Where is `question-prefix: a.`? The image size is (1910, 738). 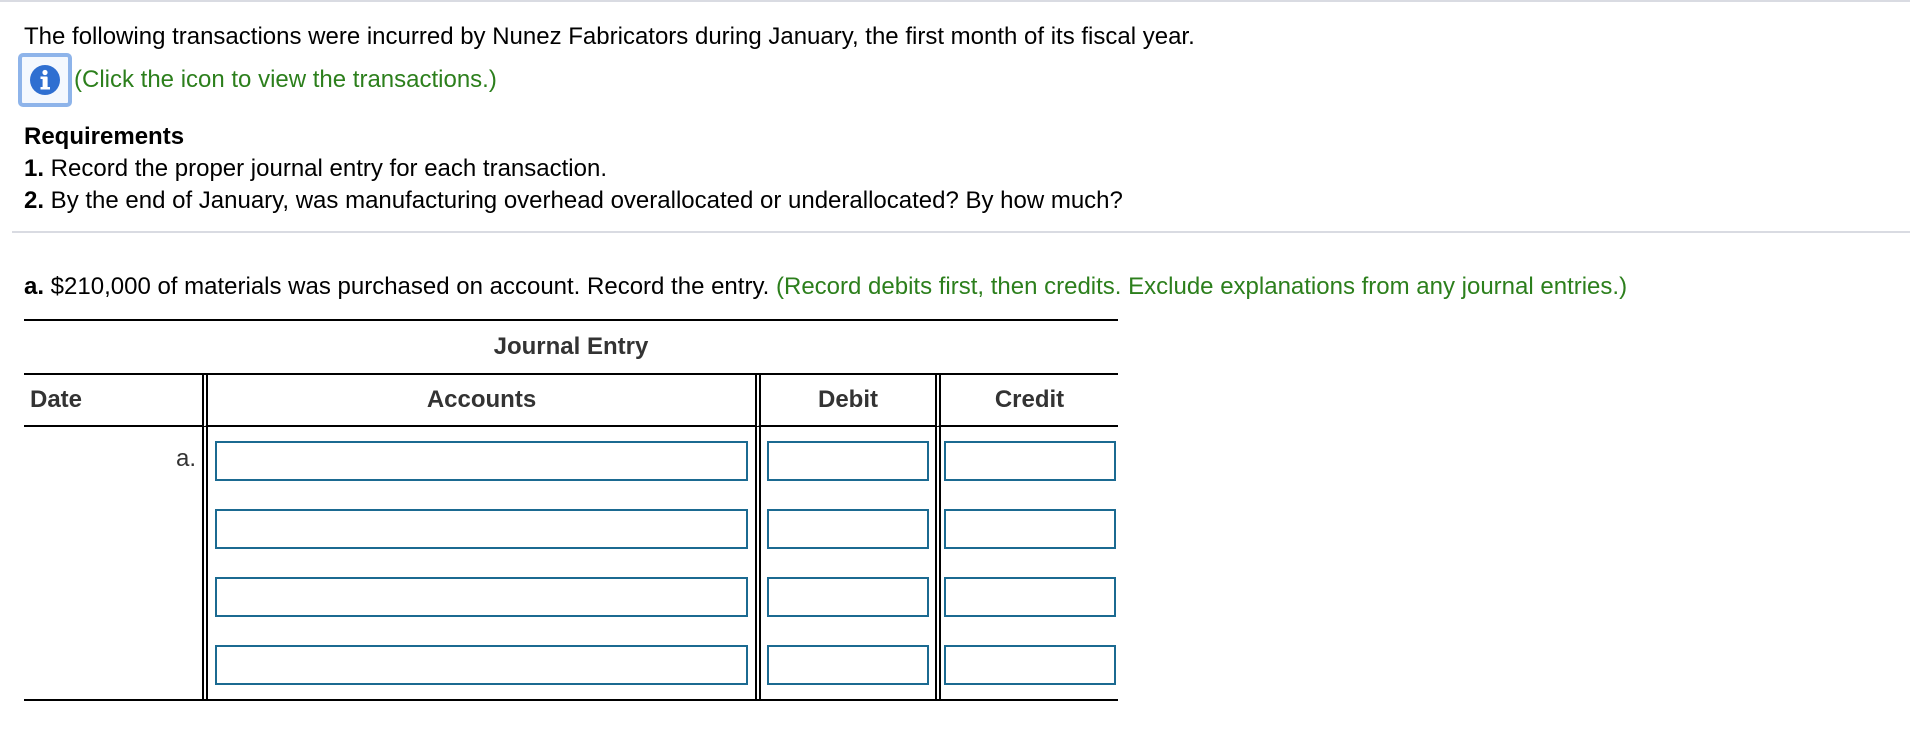
question-prefix: a. is located at coordinates (34, 286).